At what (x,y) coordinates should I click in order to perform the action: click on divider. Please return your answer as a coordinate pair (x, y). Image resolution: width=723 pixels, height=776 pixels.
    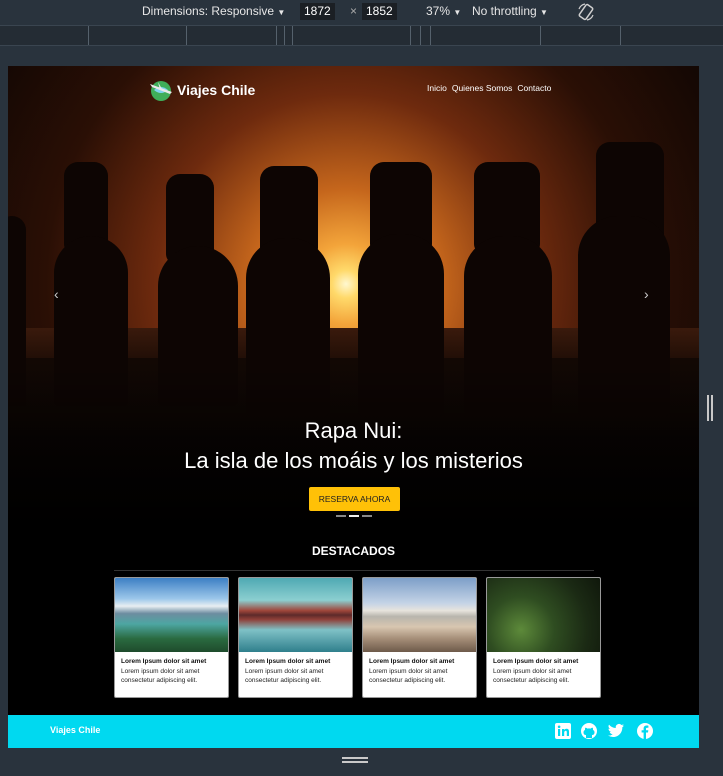
    Looking at the image, I should click on (354, 570).